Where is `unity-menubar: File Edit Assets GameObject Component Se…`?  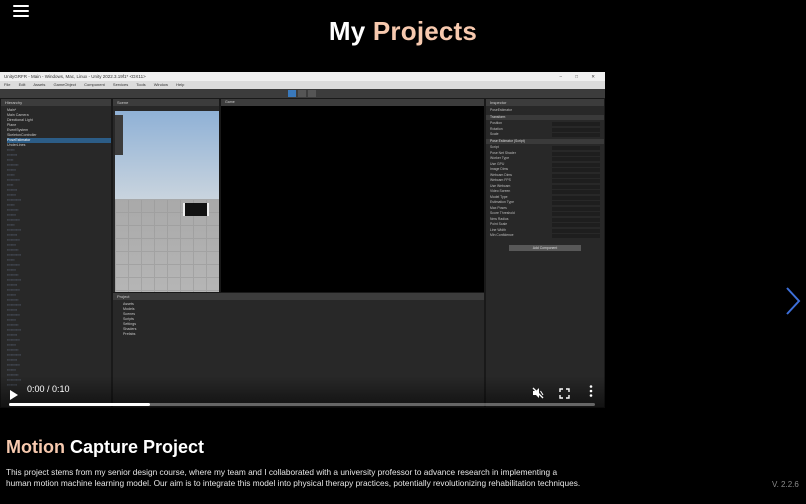 unity-menubar: File Edit Assets GameObject Component Se… is located at coordinates (302, 85).